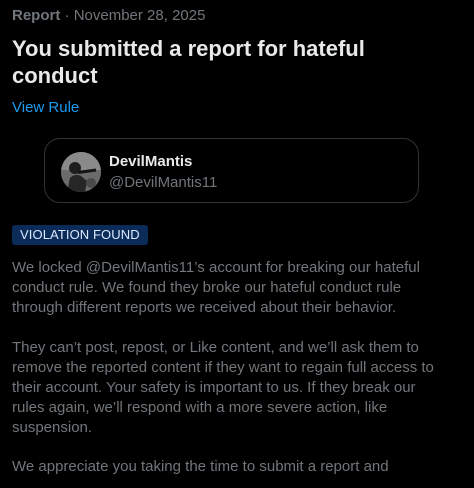 The width and height of the screenshot is (474, 488). Describe the element at coordinates (36, 15) in the screenshot. I see `report-label: Report` at that location.